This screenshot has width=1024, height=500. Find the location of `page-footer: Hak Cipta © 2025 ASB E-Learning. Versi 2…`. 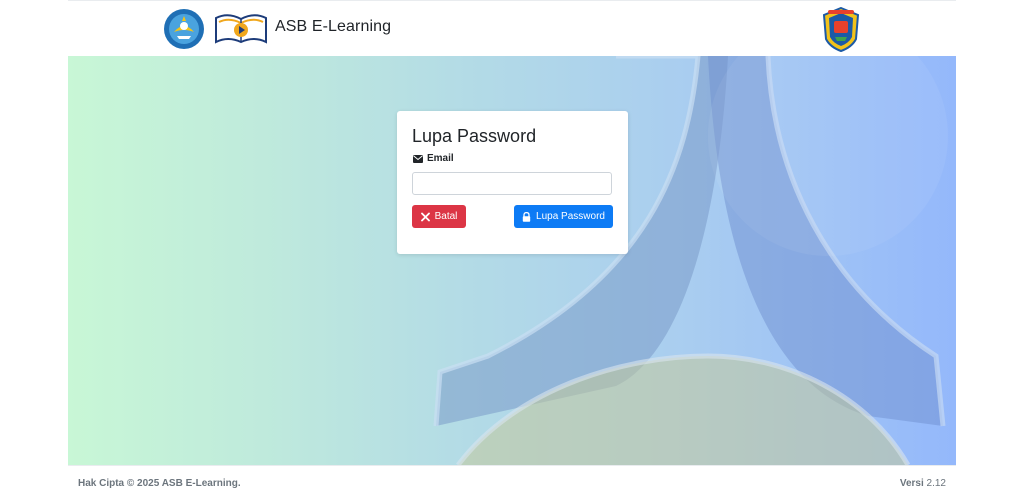

page-footer: Hak Cipta © 2025 ASB E-Learning. Versi 2… is located at coordinates (512, 482).